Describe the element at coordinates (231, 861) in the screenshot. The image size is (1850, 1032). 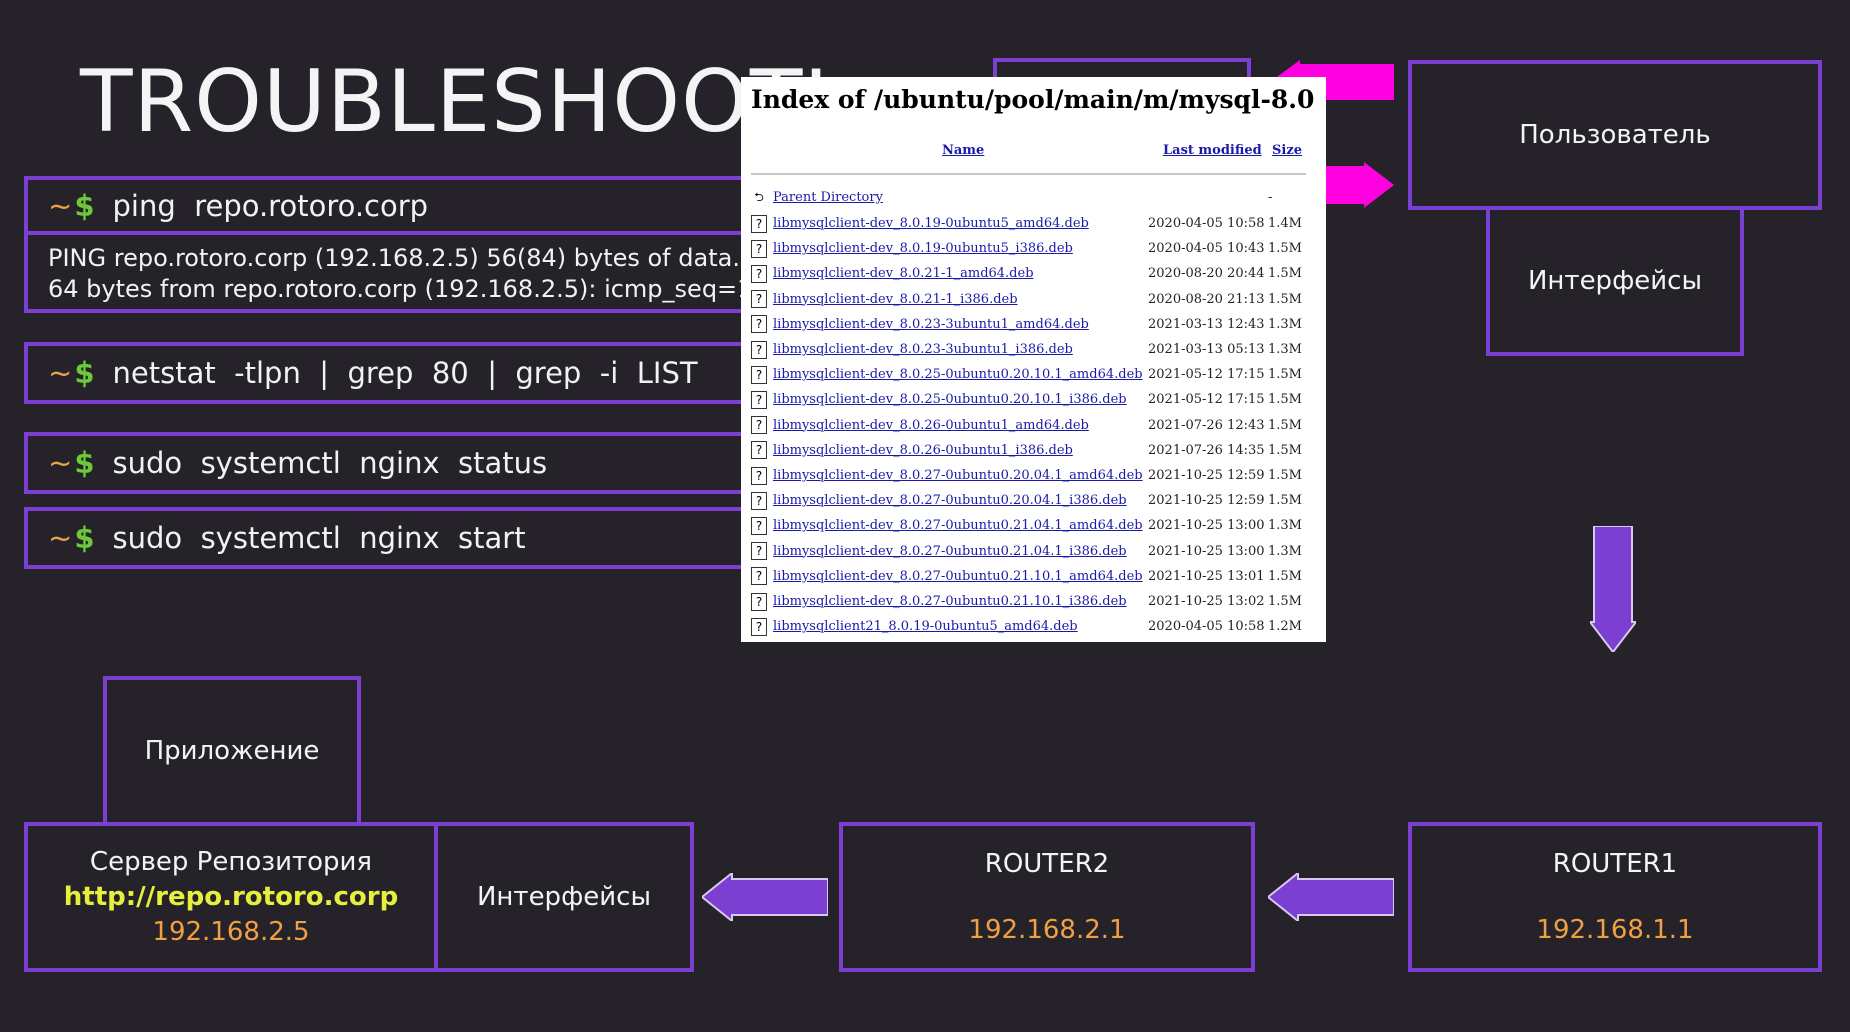
I see `repo-server-label: Сервер Репозитория` at that location.